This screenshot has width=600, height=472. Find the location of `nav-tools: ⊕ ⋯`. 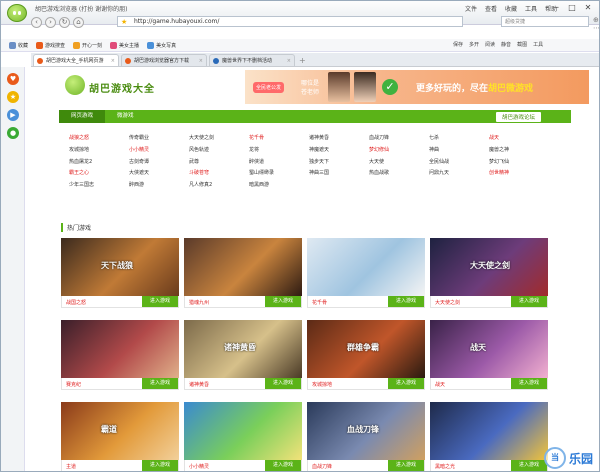

nav-tools: ⊕ ⋯ is located at coordinates (596, 24).